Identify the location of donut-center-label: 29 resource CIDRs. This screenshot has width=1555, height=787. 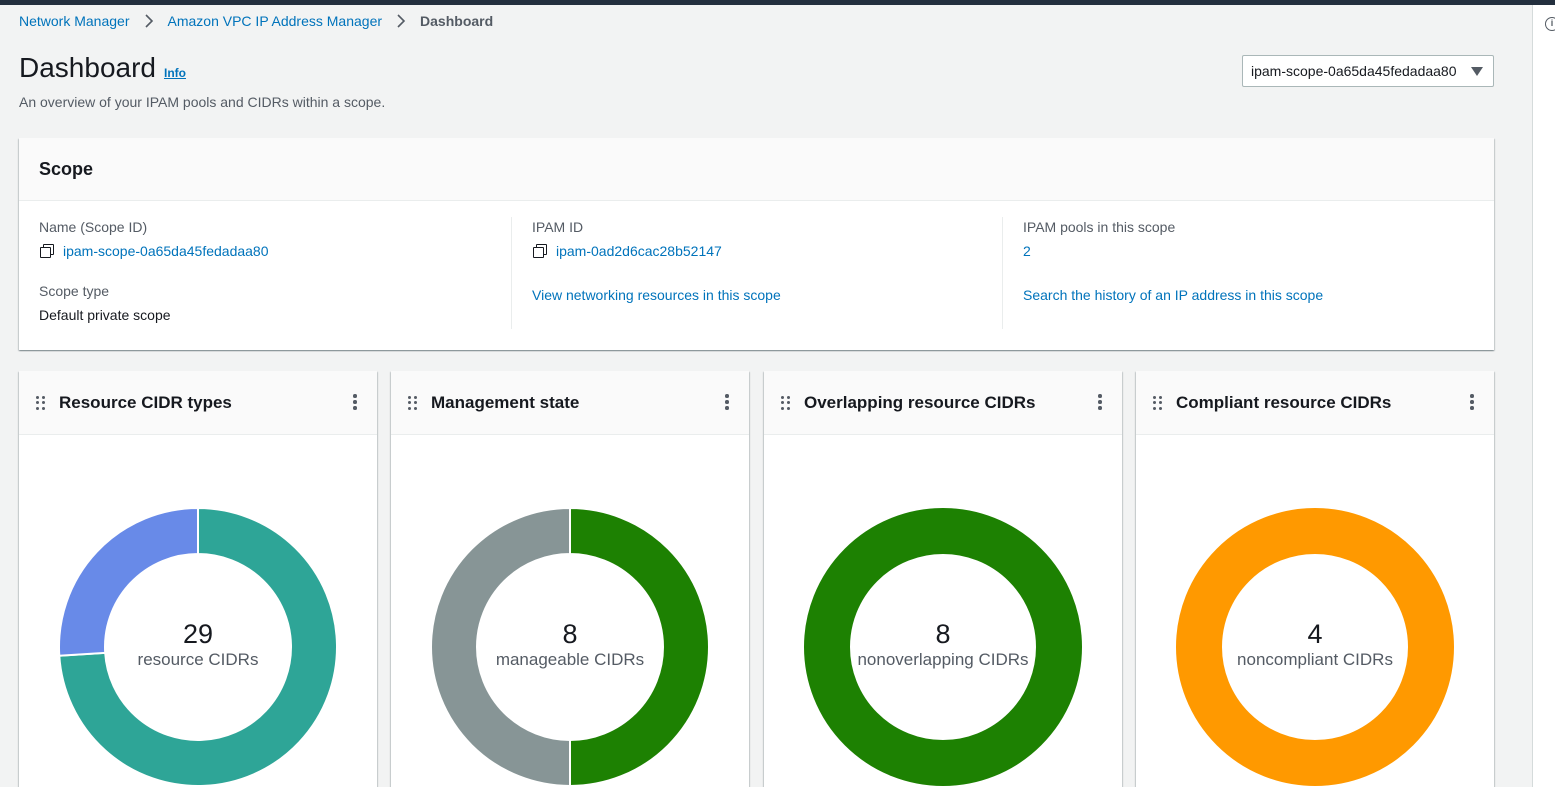
(198, 645).